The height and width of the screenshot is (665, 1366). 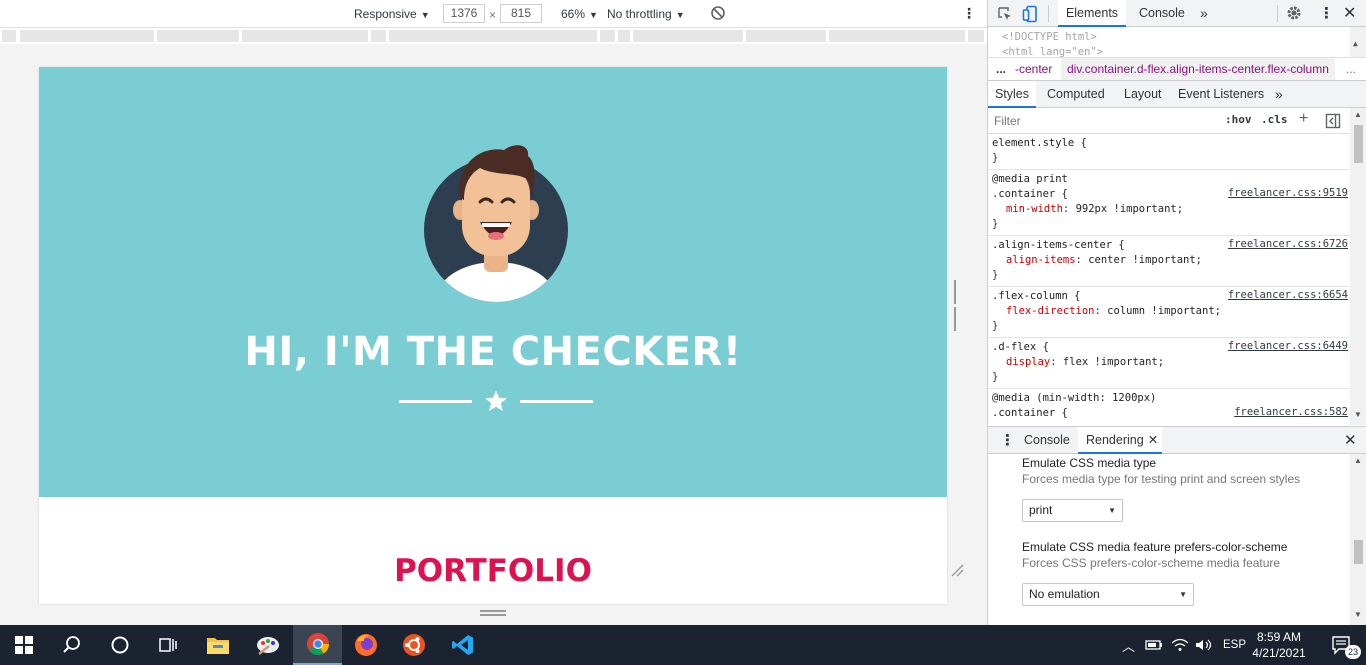 What do you see at coordinates (463, 645) in the screenshot?
I see `vscode-icon` at bounding box center [463, 645].